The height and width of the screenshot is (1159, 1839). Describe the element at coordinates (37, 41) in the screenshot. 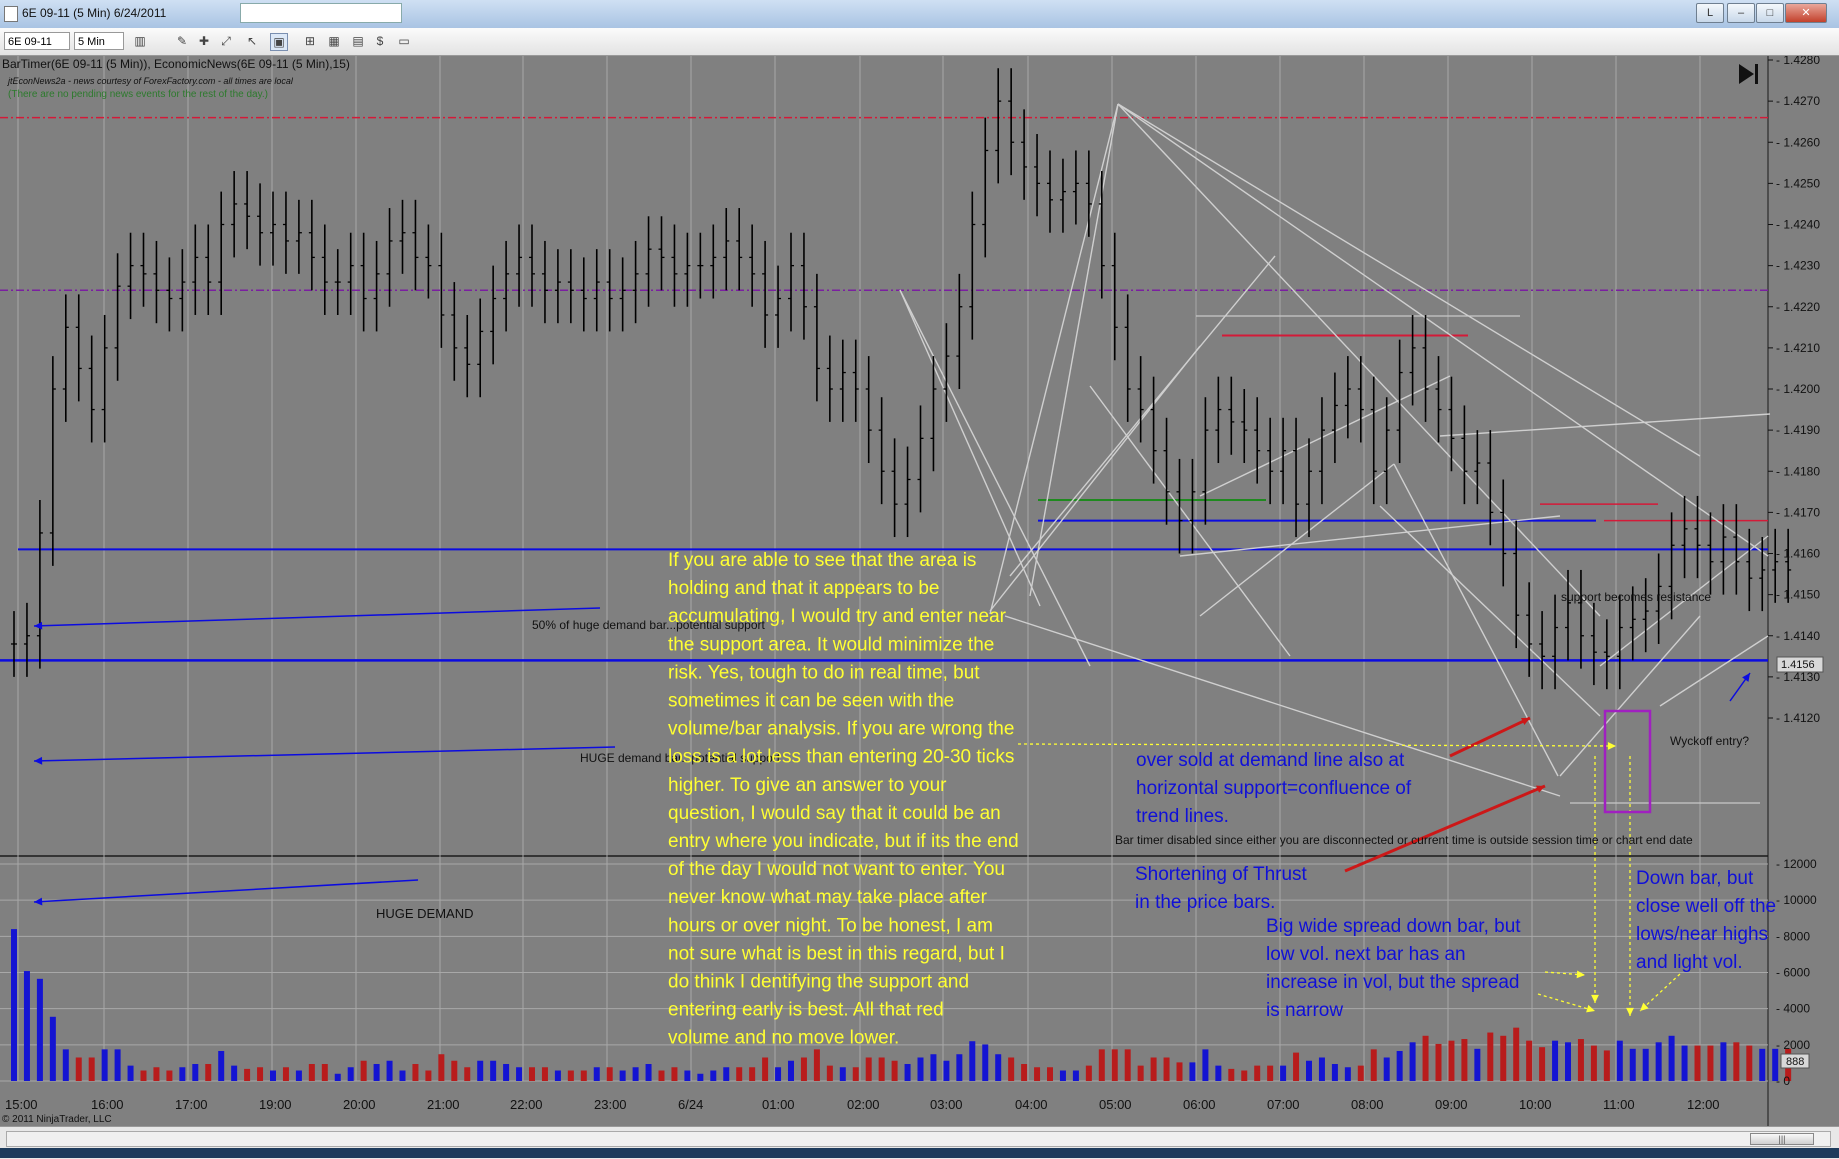

I see `instrument-select: 6E 09-11` at that location.